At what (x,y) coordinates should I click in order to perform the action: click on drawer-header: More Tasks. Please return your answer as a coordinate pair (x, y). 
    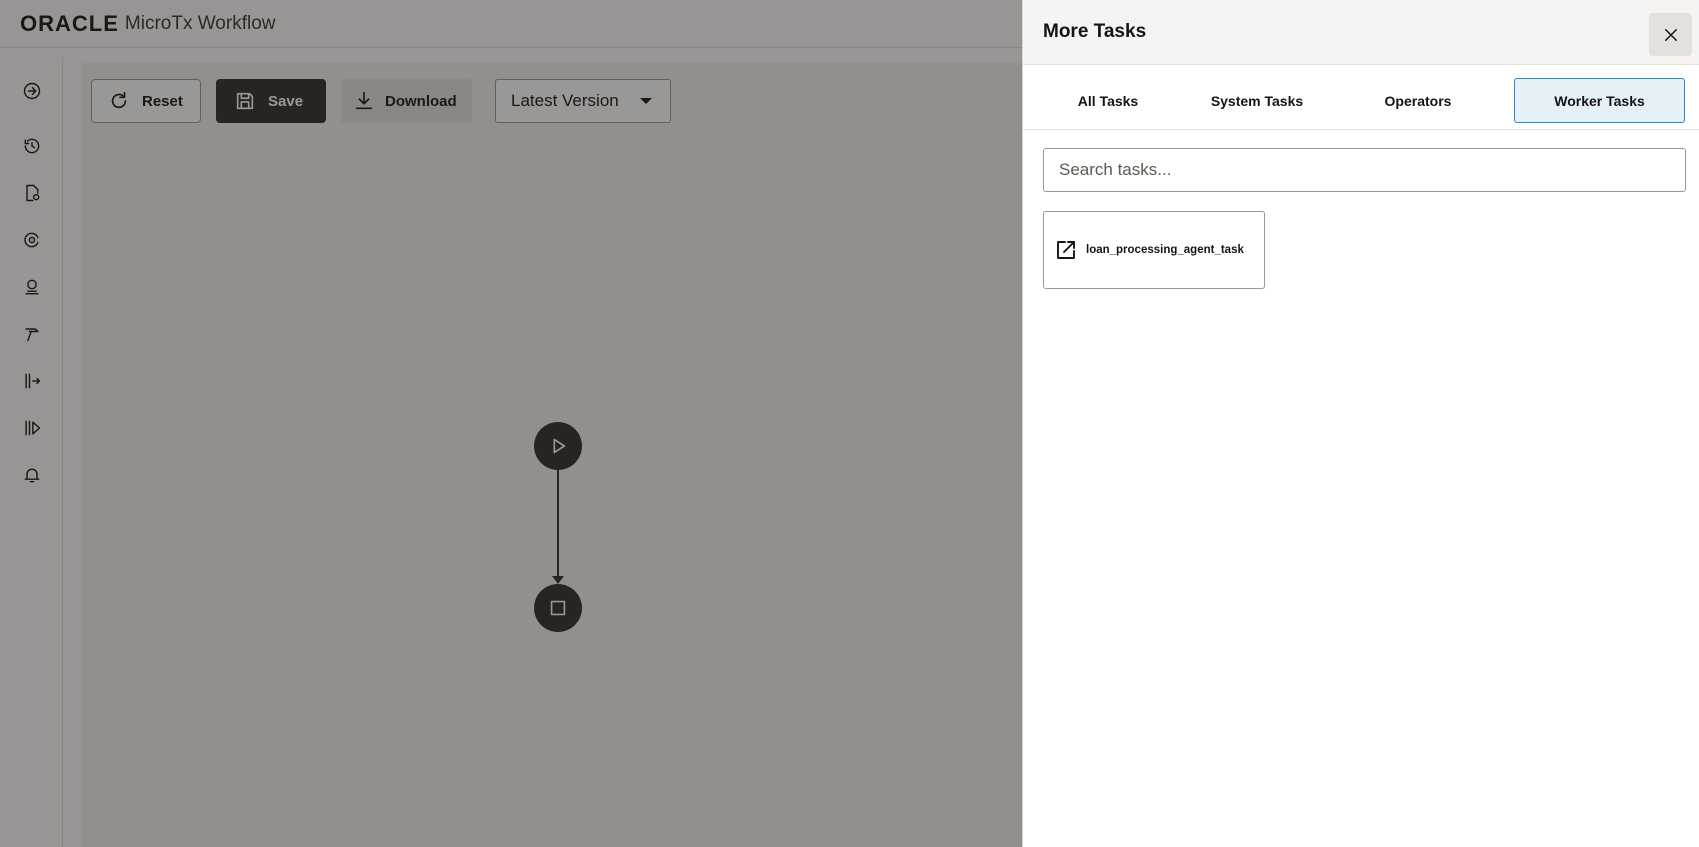
    Looking at the image, I should click on (1361, 32).